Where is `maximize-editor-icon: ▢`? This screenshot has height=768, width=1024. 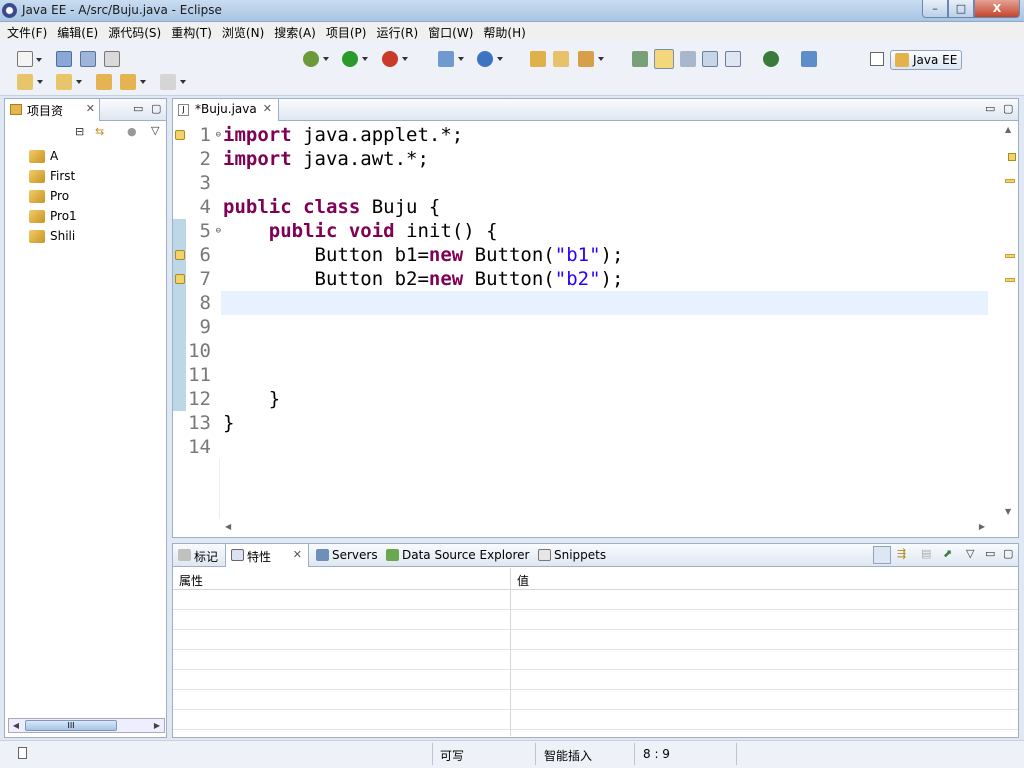 maximize-editor-icon: ▢ is located at coordinates (1008, 108).